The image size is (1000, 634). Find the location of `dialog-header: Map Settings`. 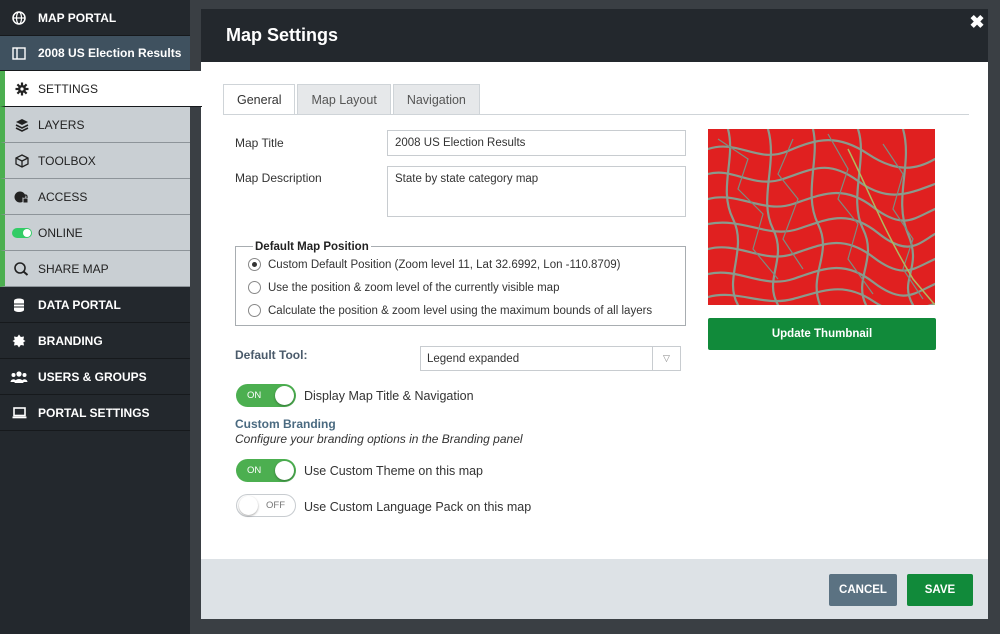

dialog-header: Map Settings is located at coordinates (594, 35).